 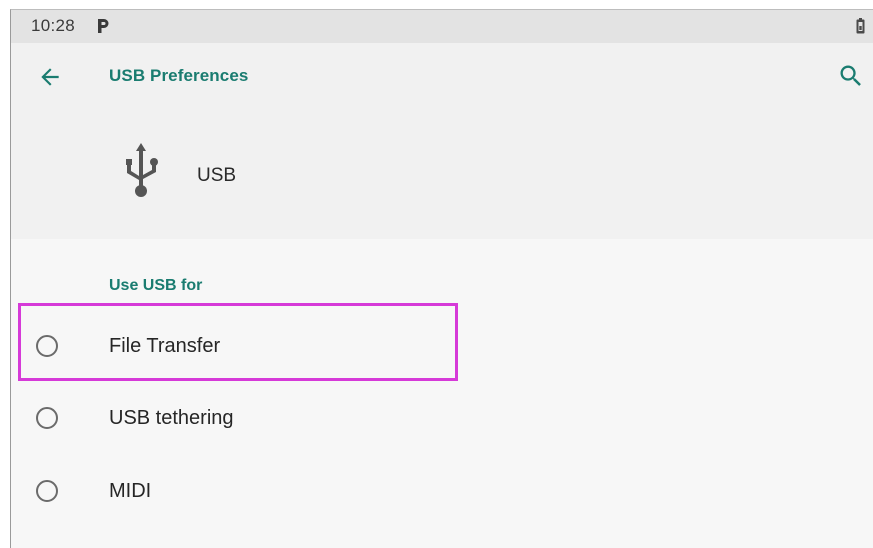 I want to click on battery-icon, so click(x=860, y=26).